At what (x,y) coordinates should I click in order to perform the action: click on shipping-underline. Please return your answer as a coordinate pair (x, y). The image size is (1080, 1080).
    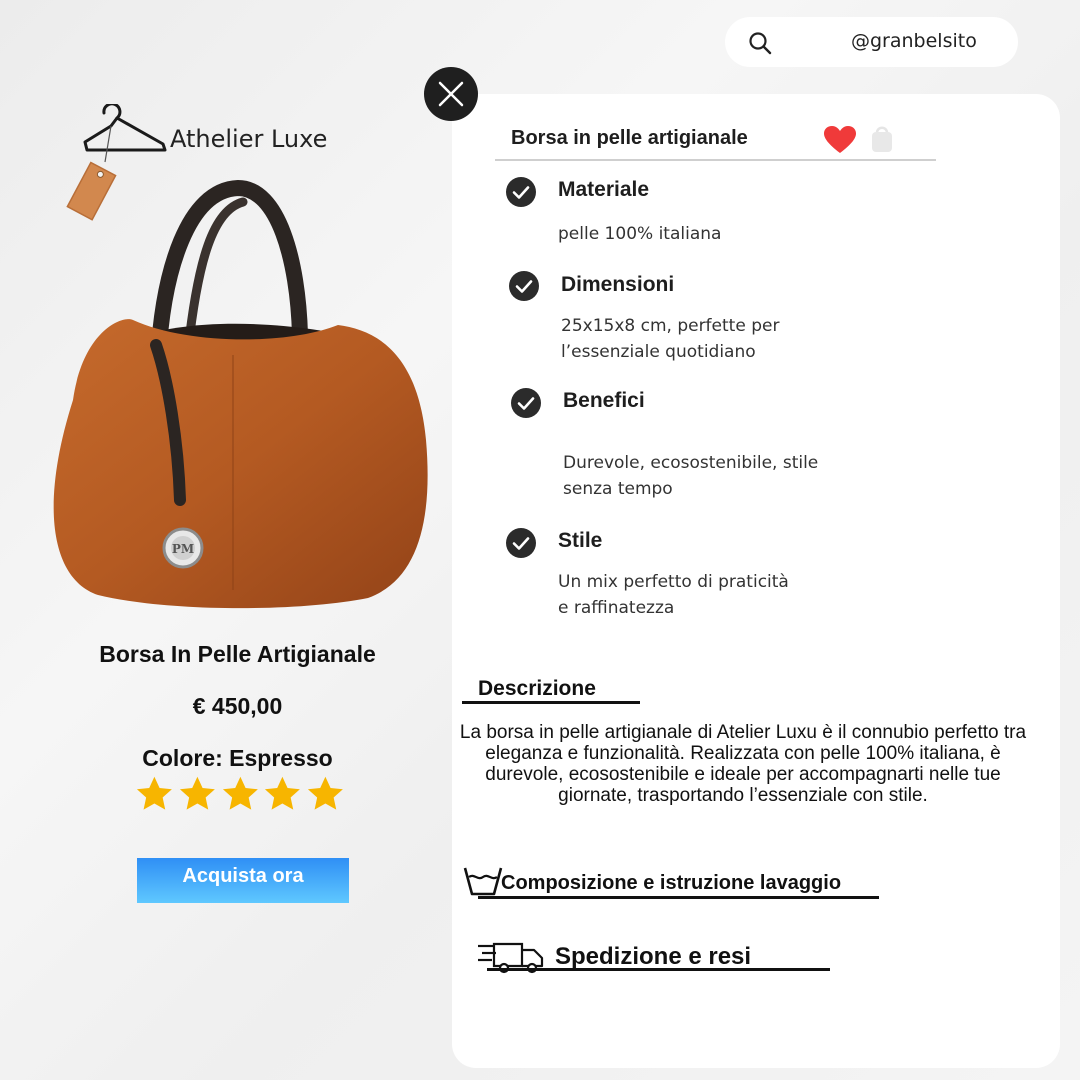
    Looking at the image, I should click on (658, 969).